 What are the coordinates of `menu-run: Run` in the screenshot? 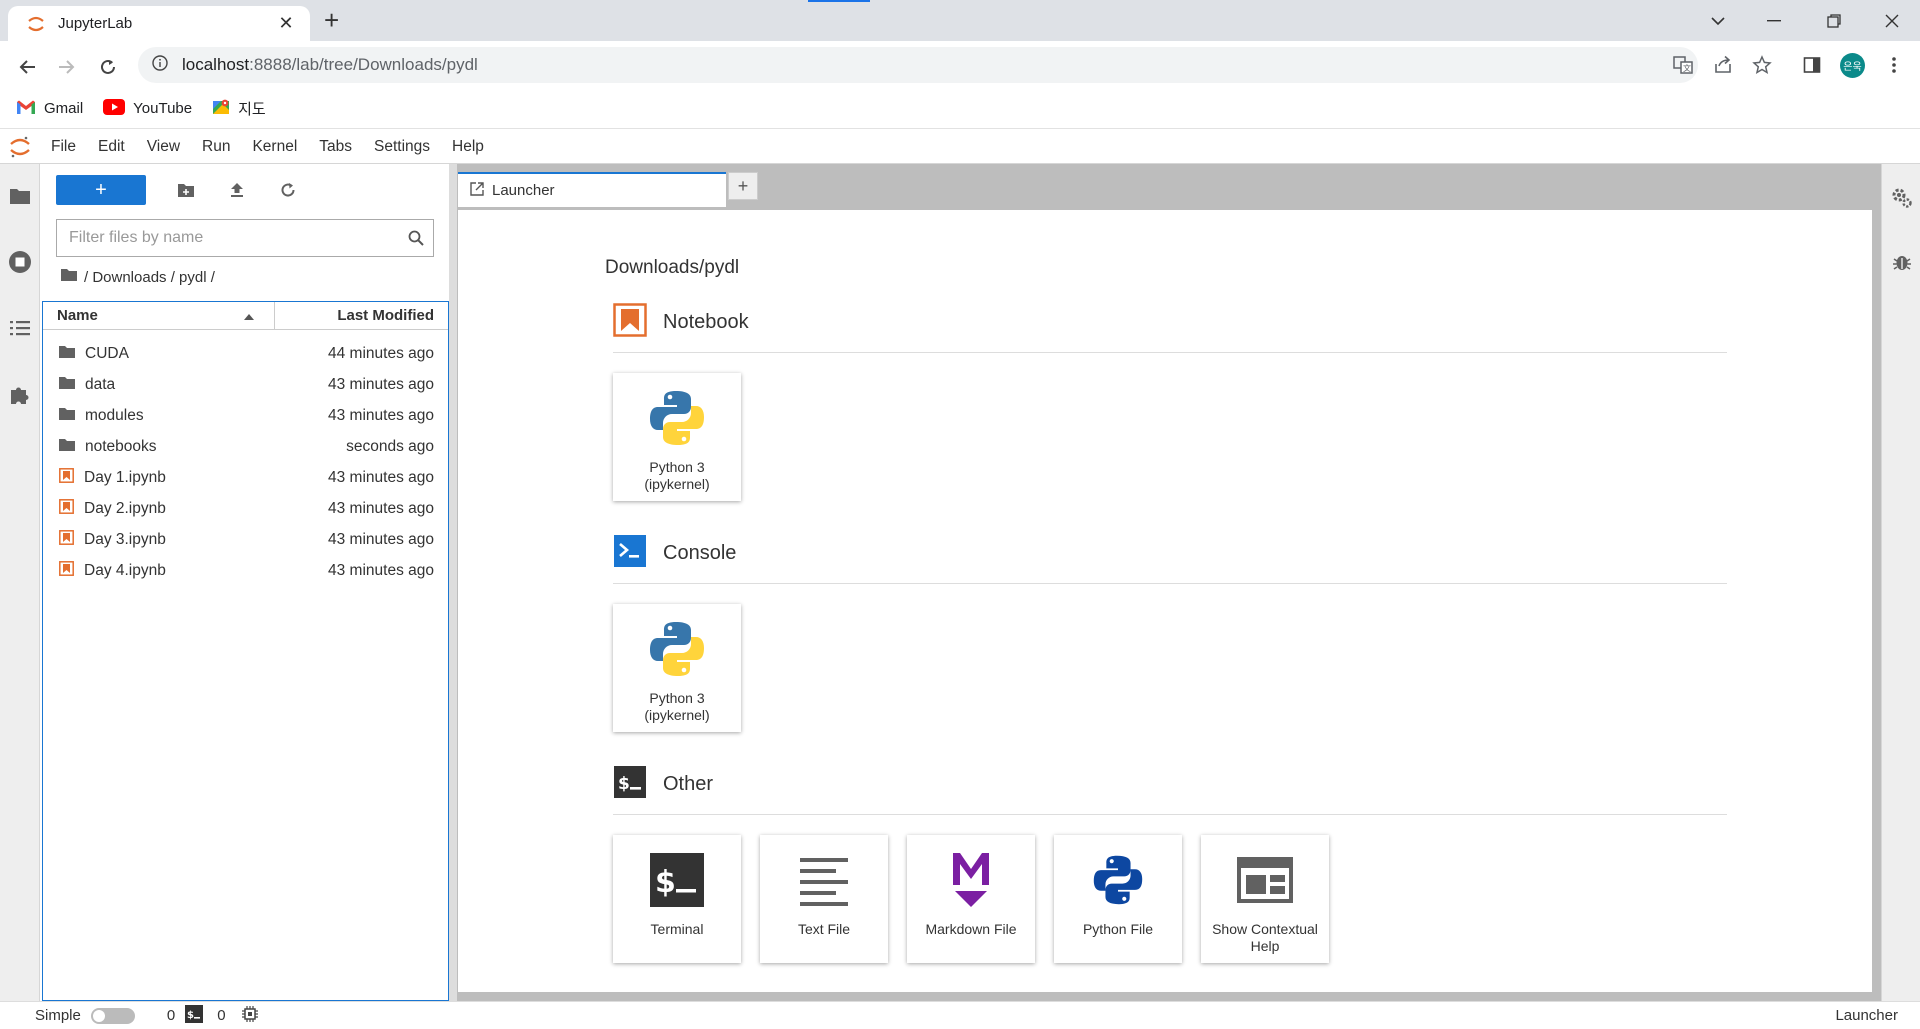 It's located at (216, 147).